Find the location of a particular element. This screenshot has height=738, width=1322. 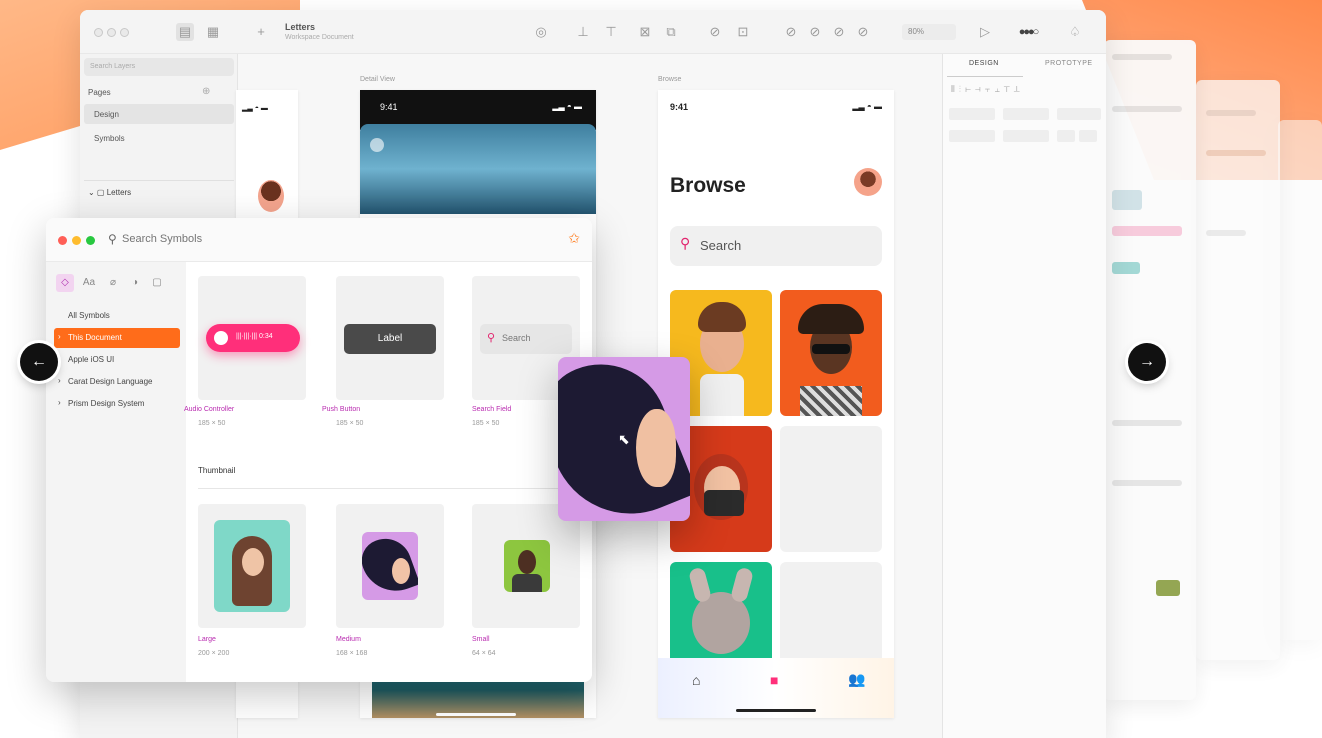

symbol-card-thumbnail-small is located at coordinates (526, 566).